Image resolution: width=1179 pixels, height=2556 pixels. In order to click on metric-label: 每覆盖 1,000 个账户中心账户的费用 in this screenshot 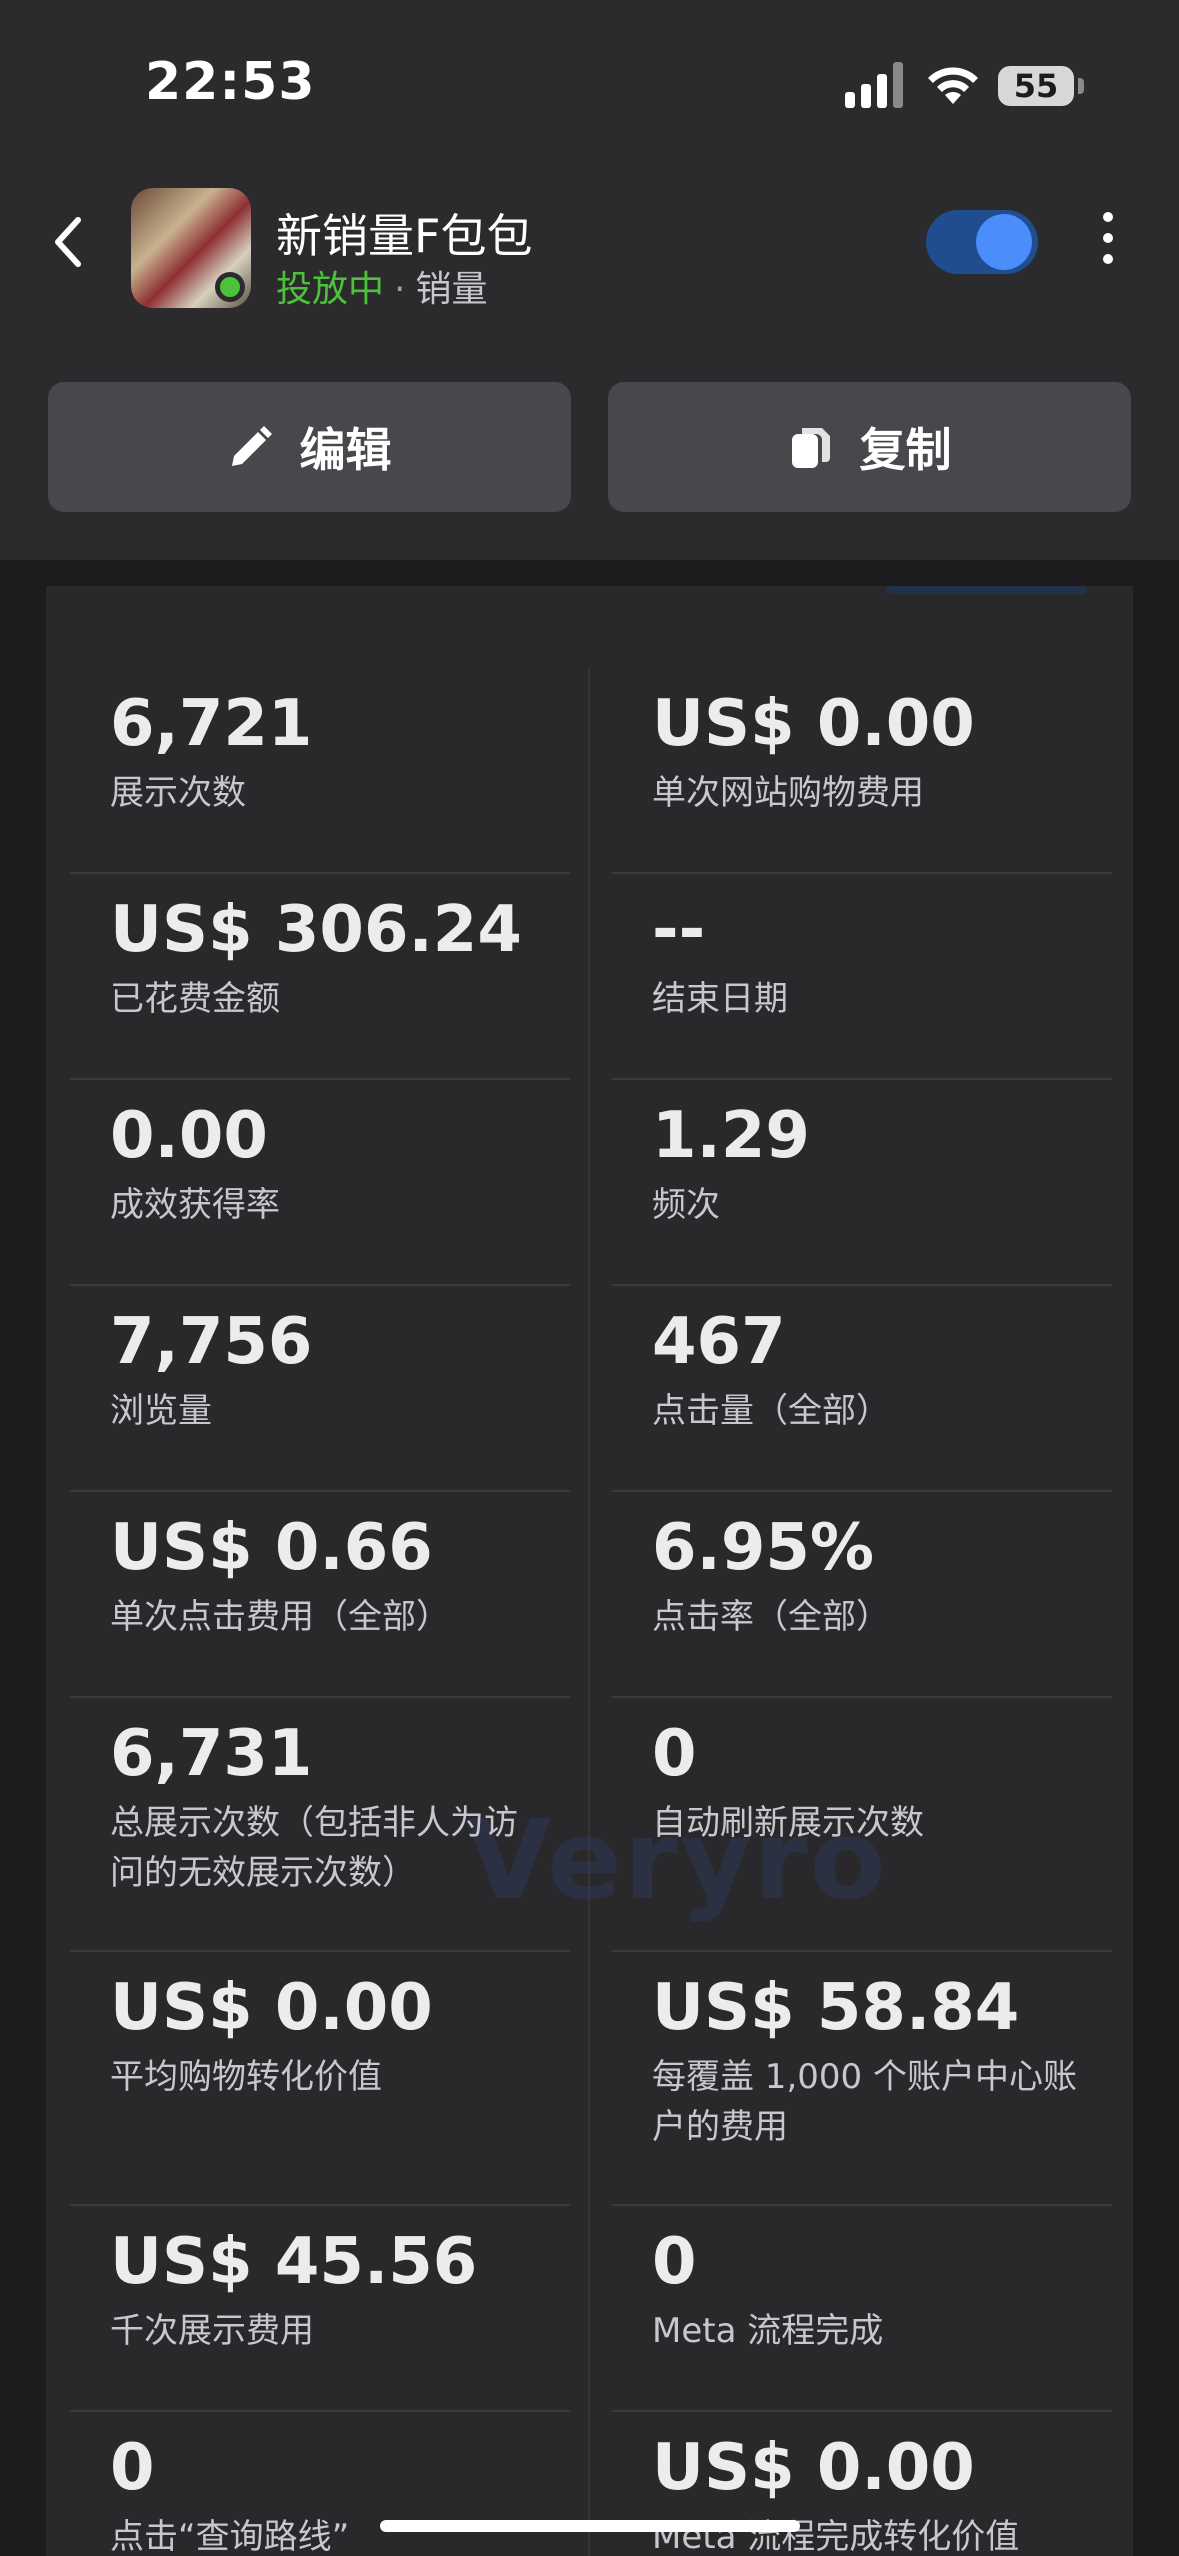, I will do `click(864, 2102)`.